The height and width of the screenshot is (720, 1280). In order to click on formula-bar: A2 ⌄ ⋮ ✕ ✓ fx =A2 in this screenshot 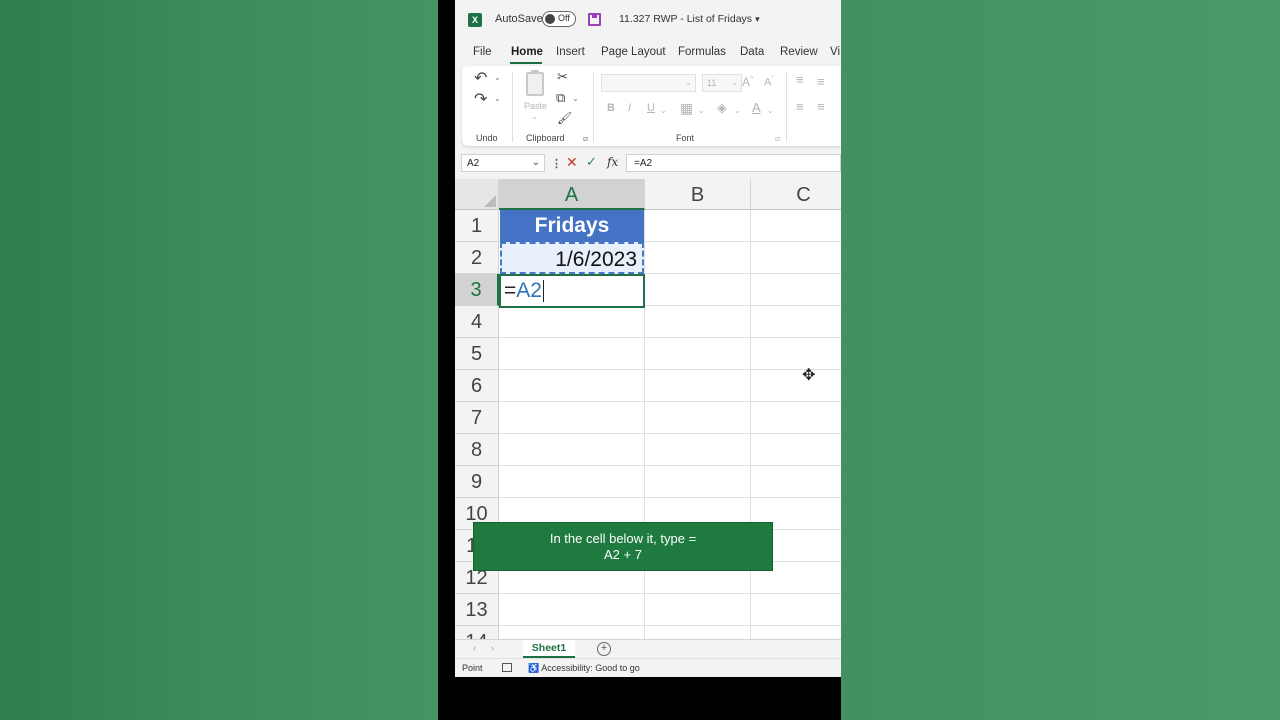, I will do `click(648, 164)`.